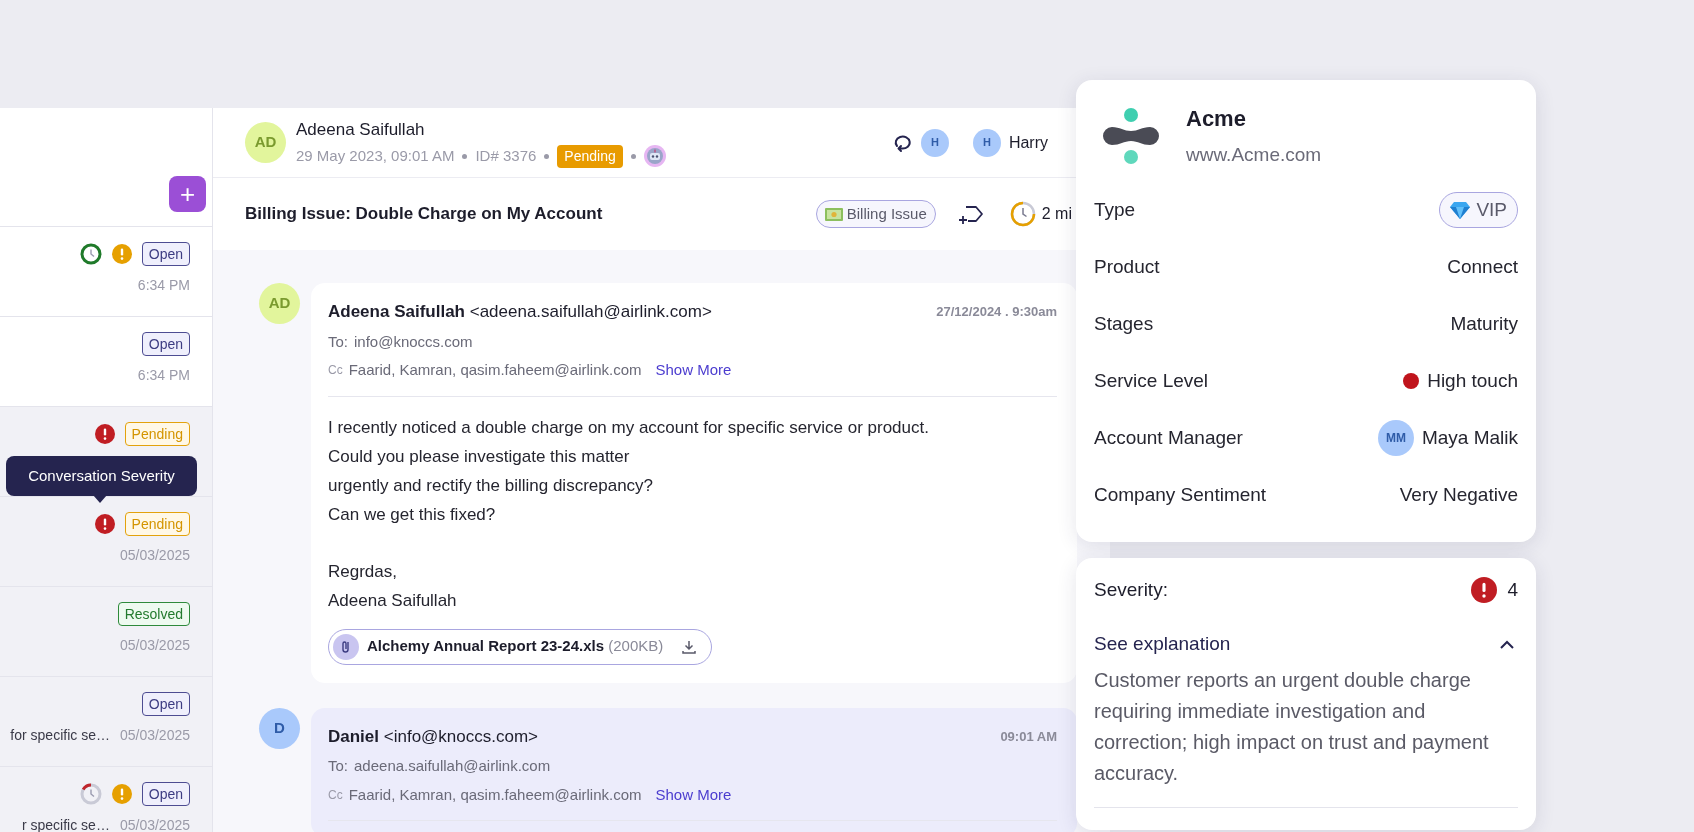 Image resolution: width=1694 pixels, height=832 pixels. Describe the element at coordinates (996, 312) in the screenshot. I see `email-time: 27/12/2024 . 9:30am` at that location.